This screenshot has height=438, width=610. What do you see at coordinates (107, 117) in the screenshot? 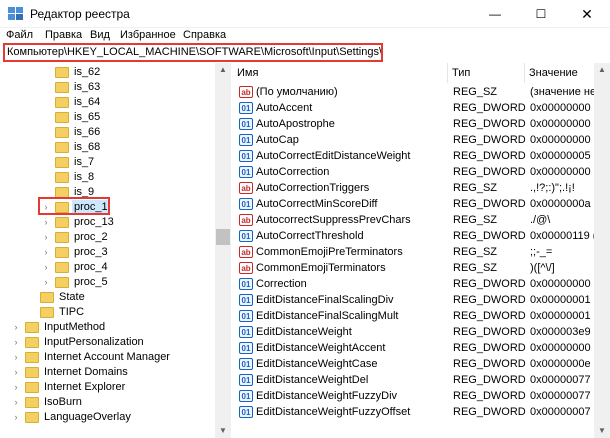
I see `tree-item: is_65` at bounding box center [107, 117].